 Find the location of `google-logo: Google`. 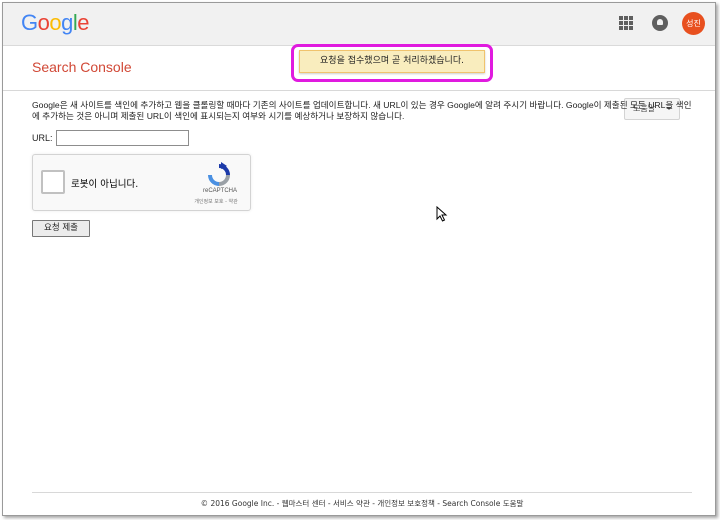

google-logo: Google is located at coordinates (55, 23).